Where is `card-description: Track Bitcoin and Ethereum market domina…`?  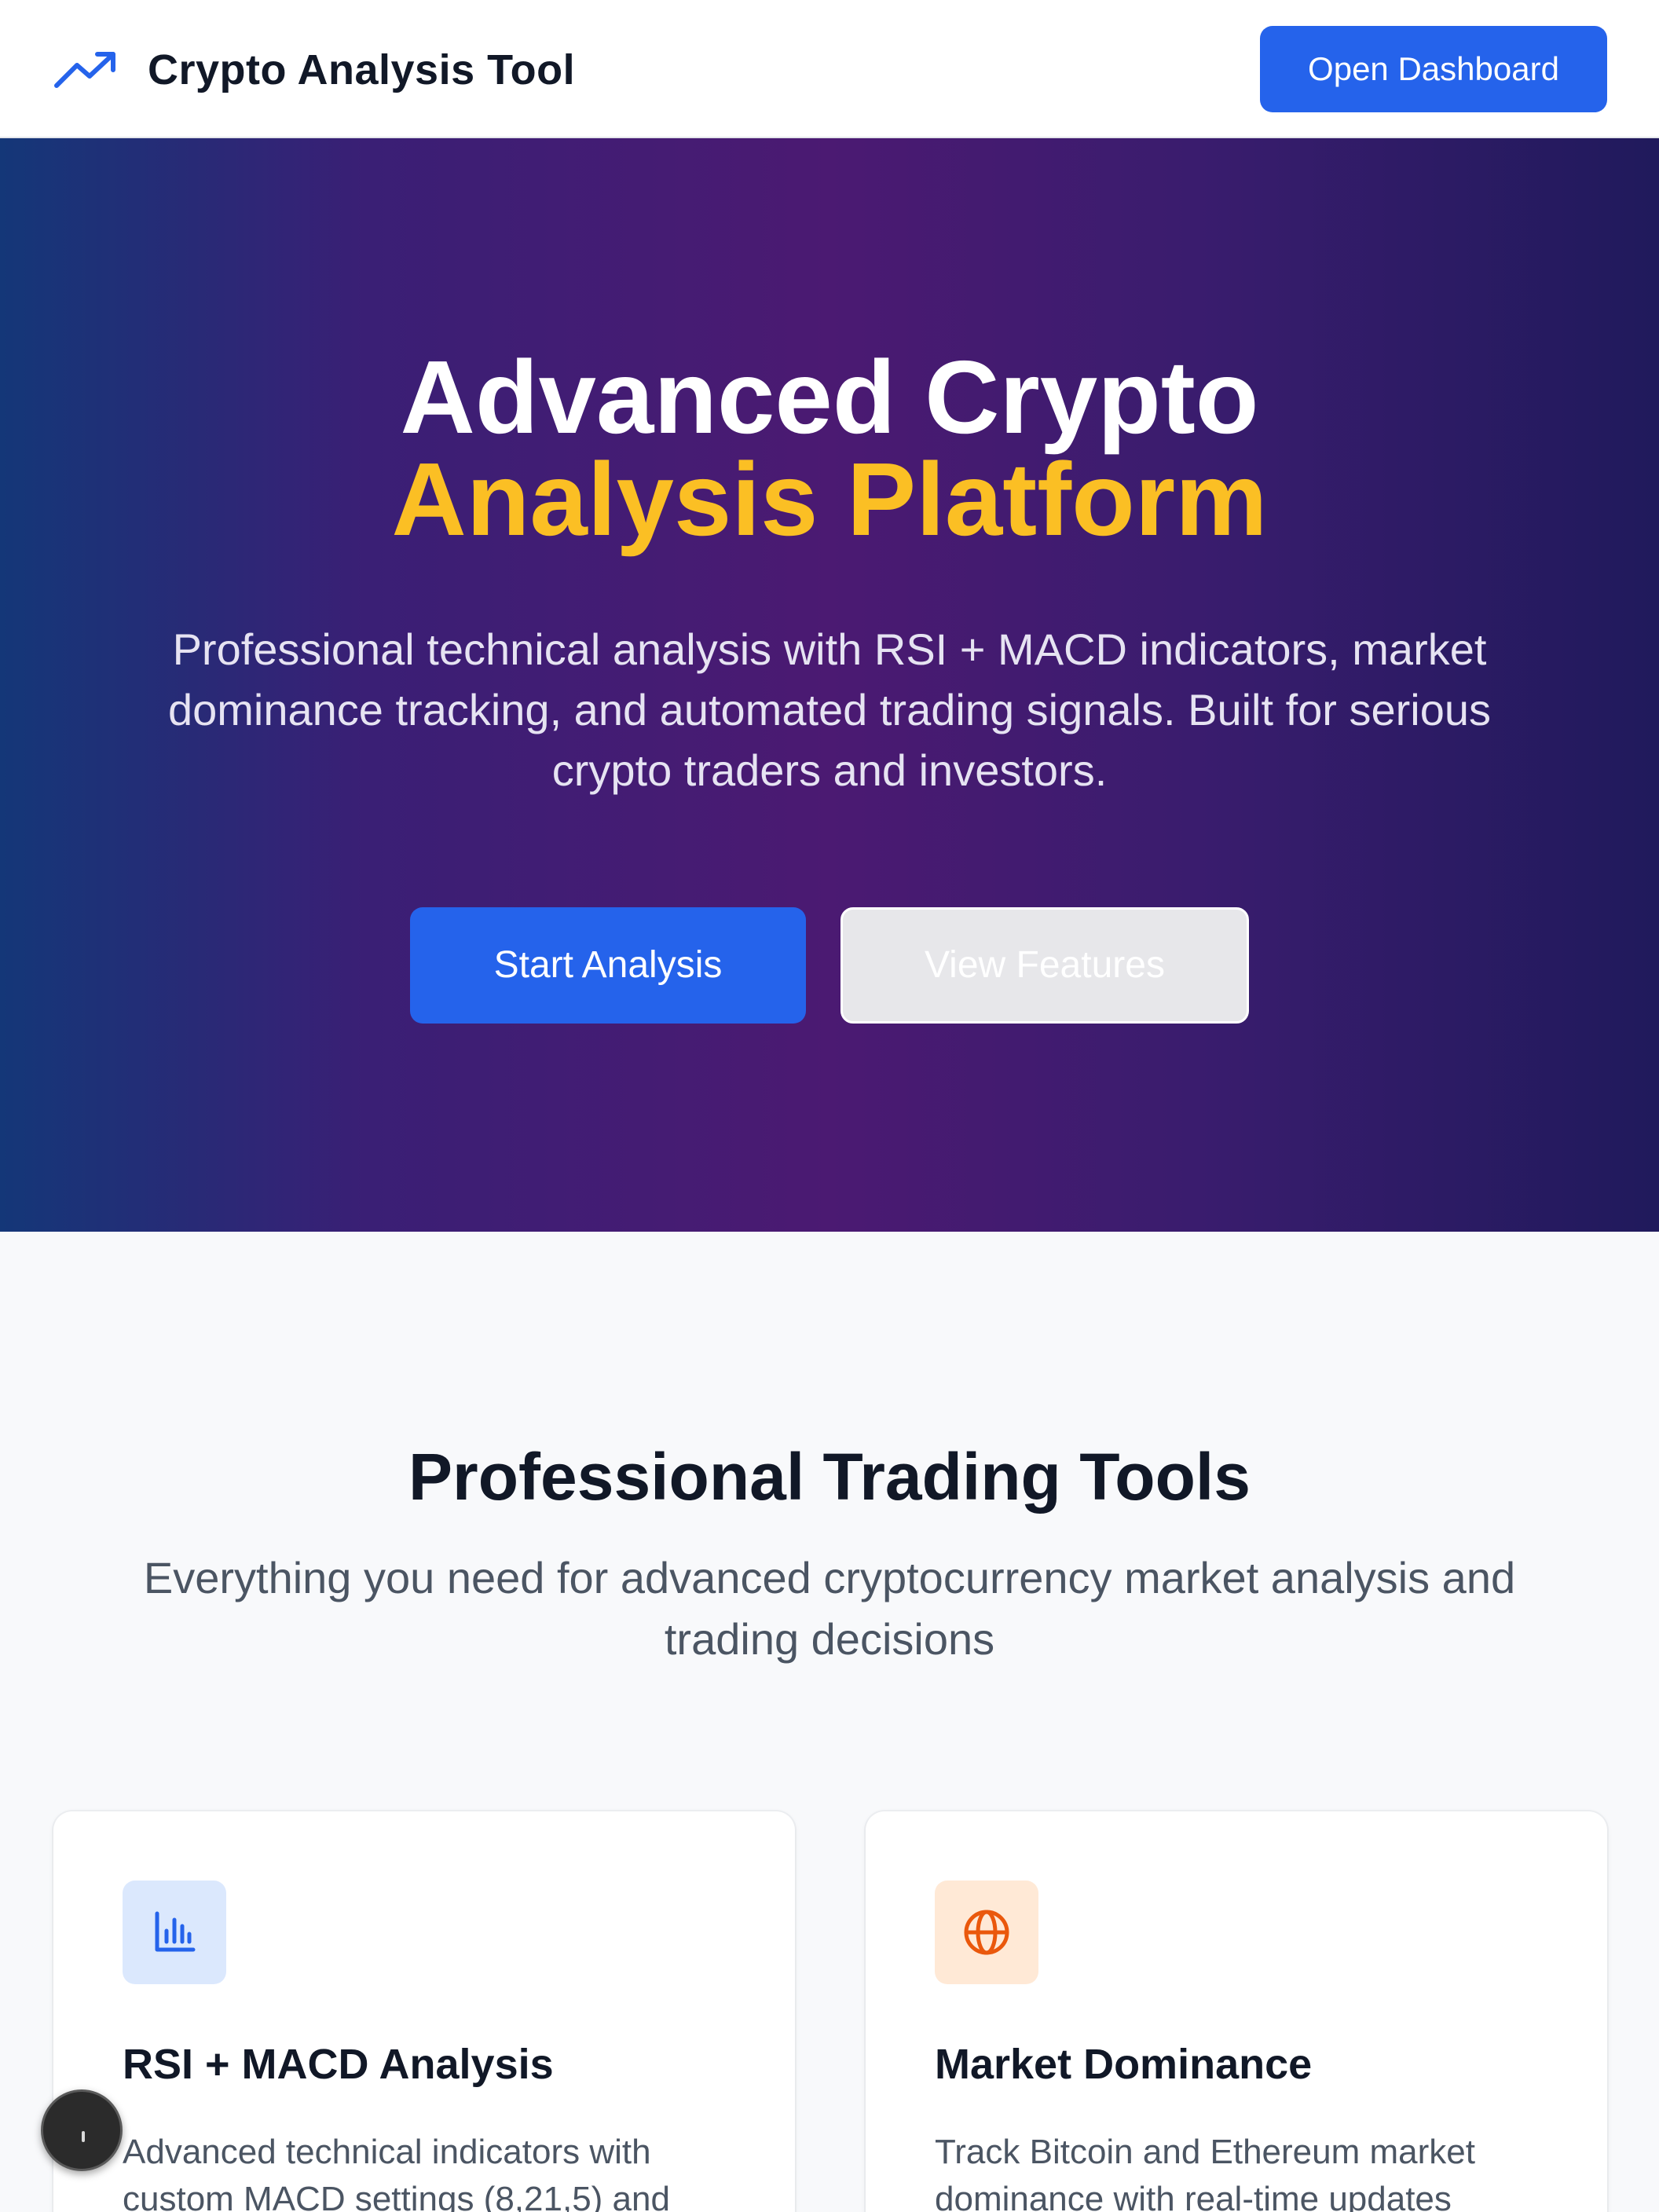
card-description: Track Bitcoin and Ethereum market domina… is located at coordinates (1205, 2172).